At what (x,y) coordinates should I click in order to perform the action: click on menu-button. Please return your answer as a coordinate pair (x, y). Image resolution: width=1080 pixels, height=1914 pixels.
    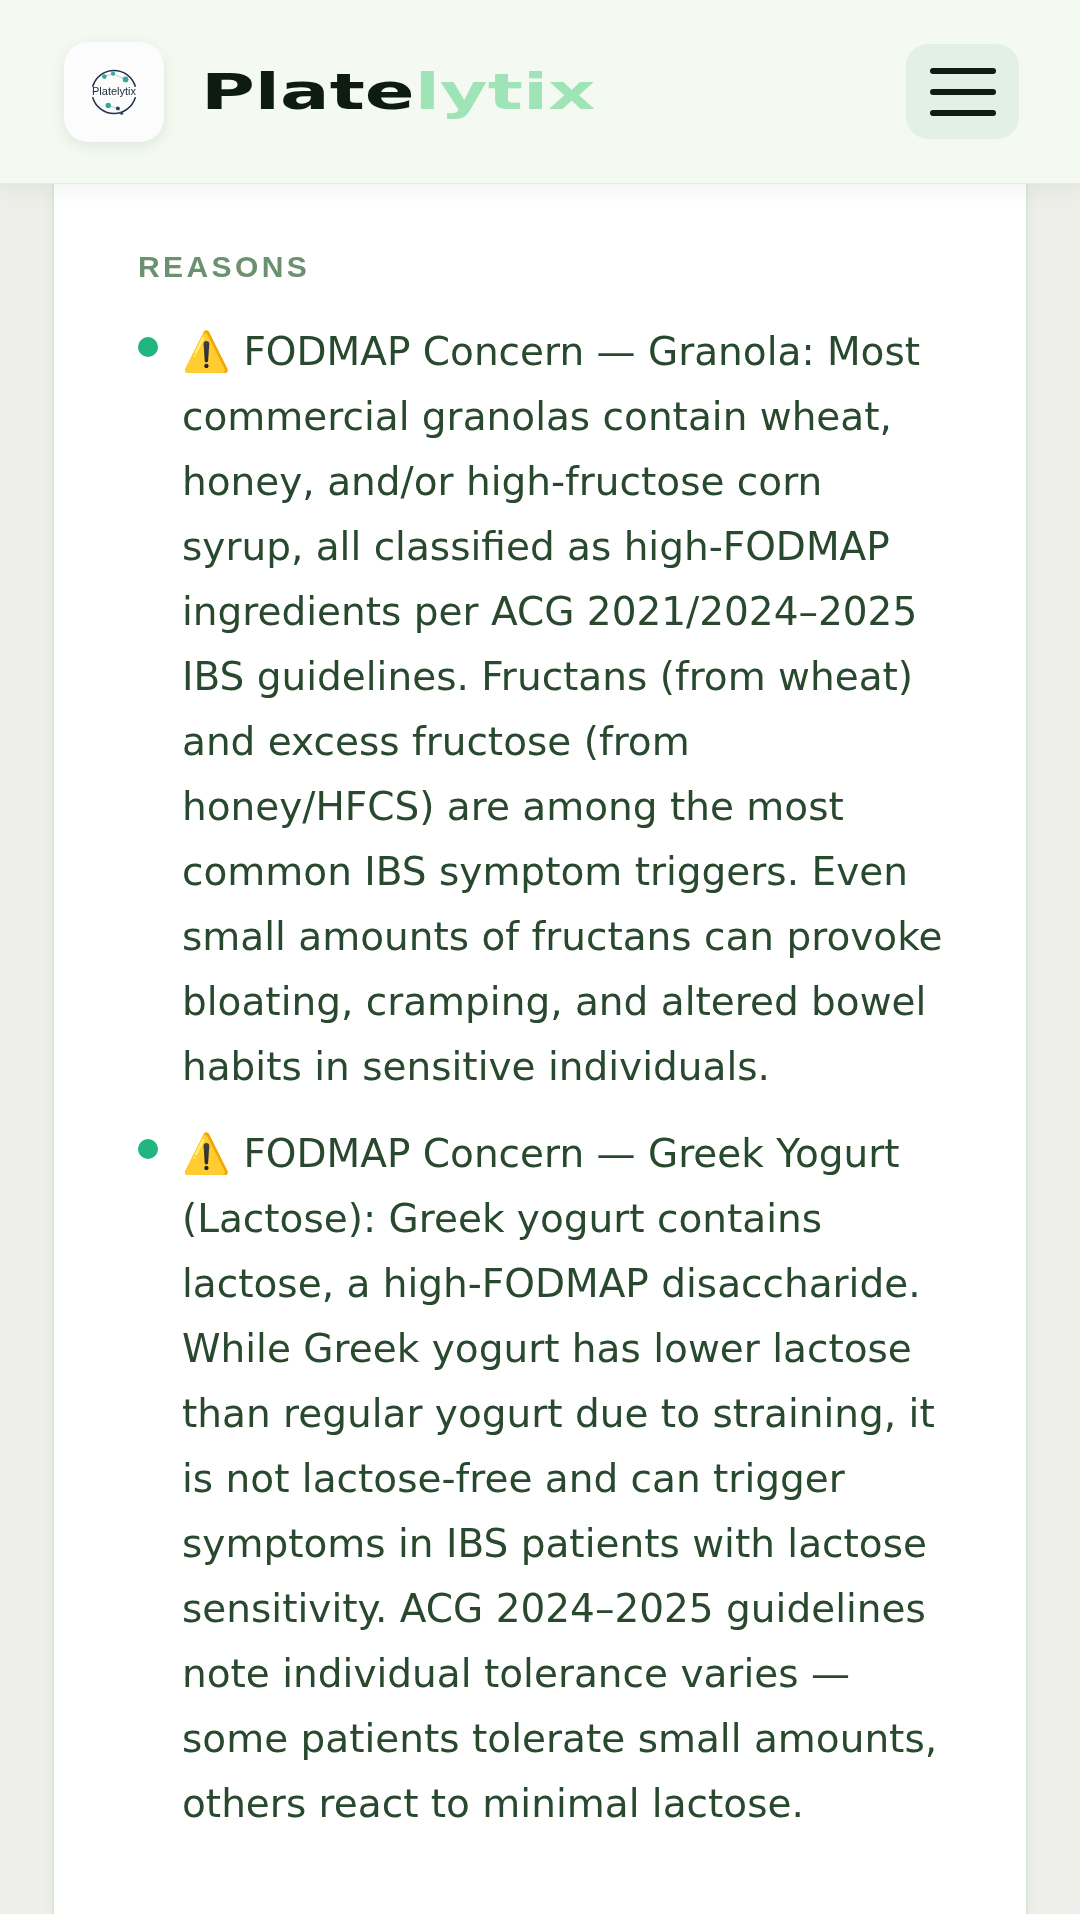
    Looking at the image, I should click on (962, 91).